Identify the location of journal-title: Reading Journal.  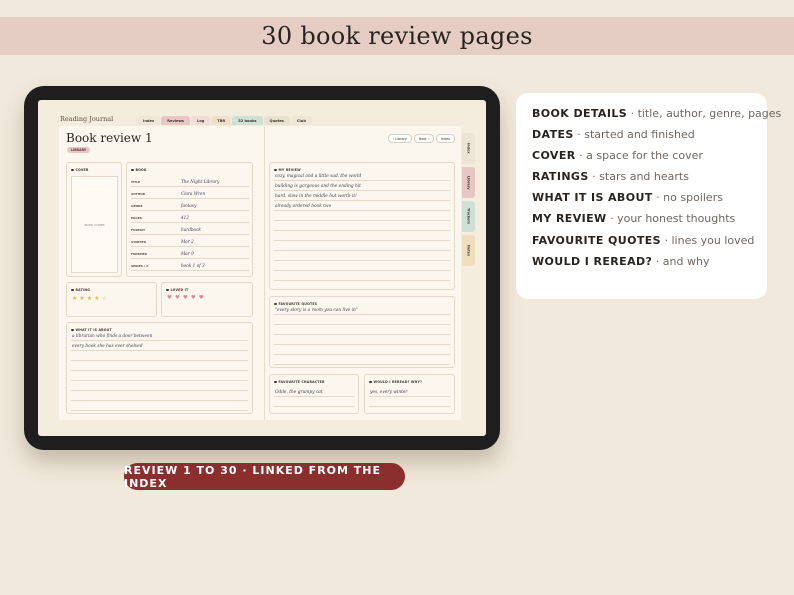
(87, 119).